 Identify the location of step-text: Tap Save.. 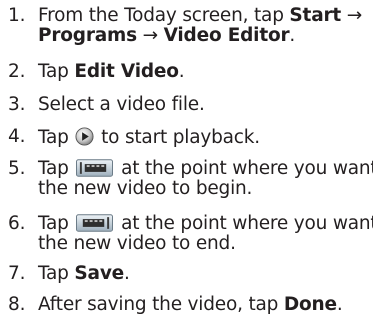
(205, 274).